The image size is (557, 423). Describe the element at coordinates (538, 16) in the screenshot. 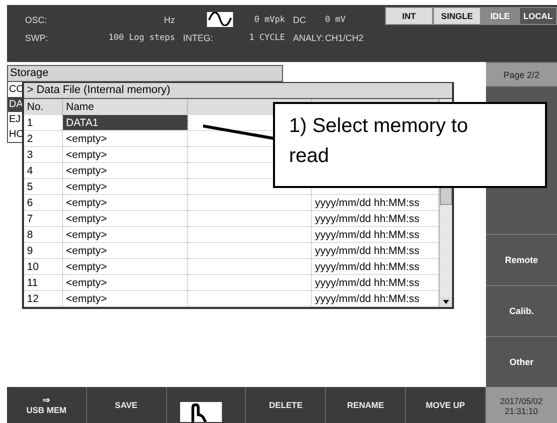

I see `mode-button: LOCAL` at that location.